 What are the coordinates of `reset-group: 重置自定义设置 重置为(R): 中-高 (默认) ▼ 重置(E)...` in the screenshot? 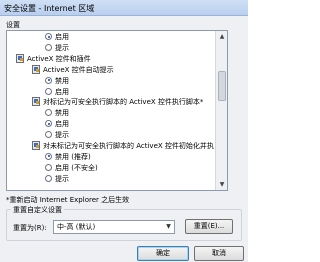 It's located at (124, 223).